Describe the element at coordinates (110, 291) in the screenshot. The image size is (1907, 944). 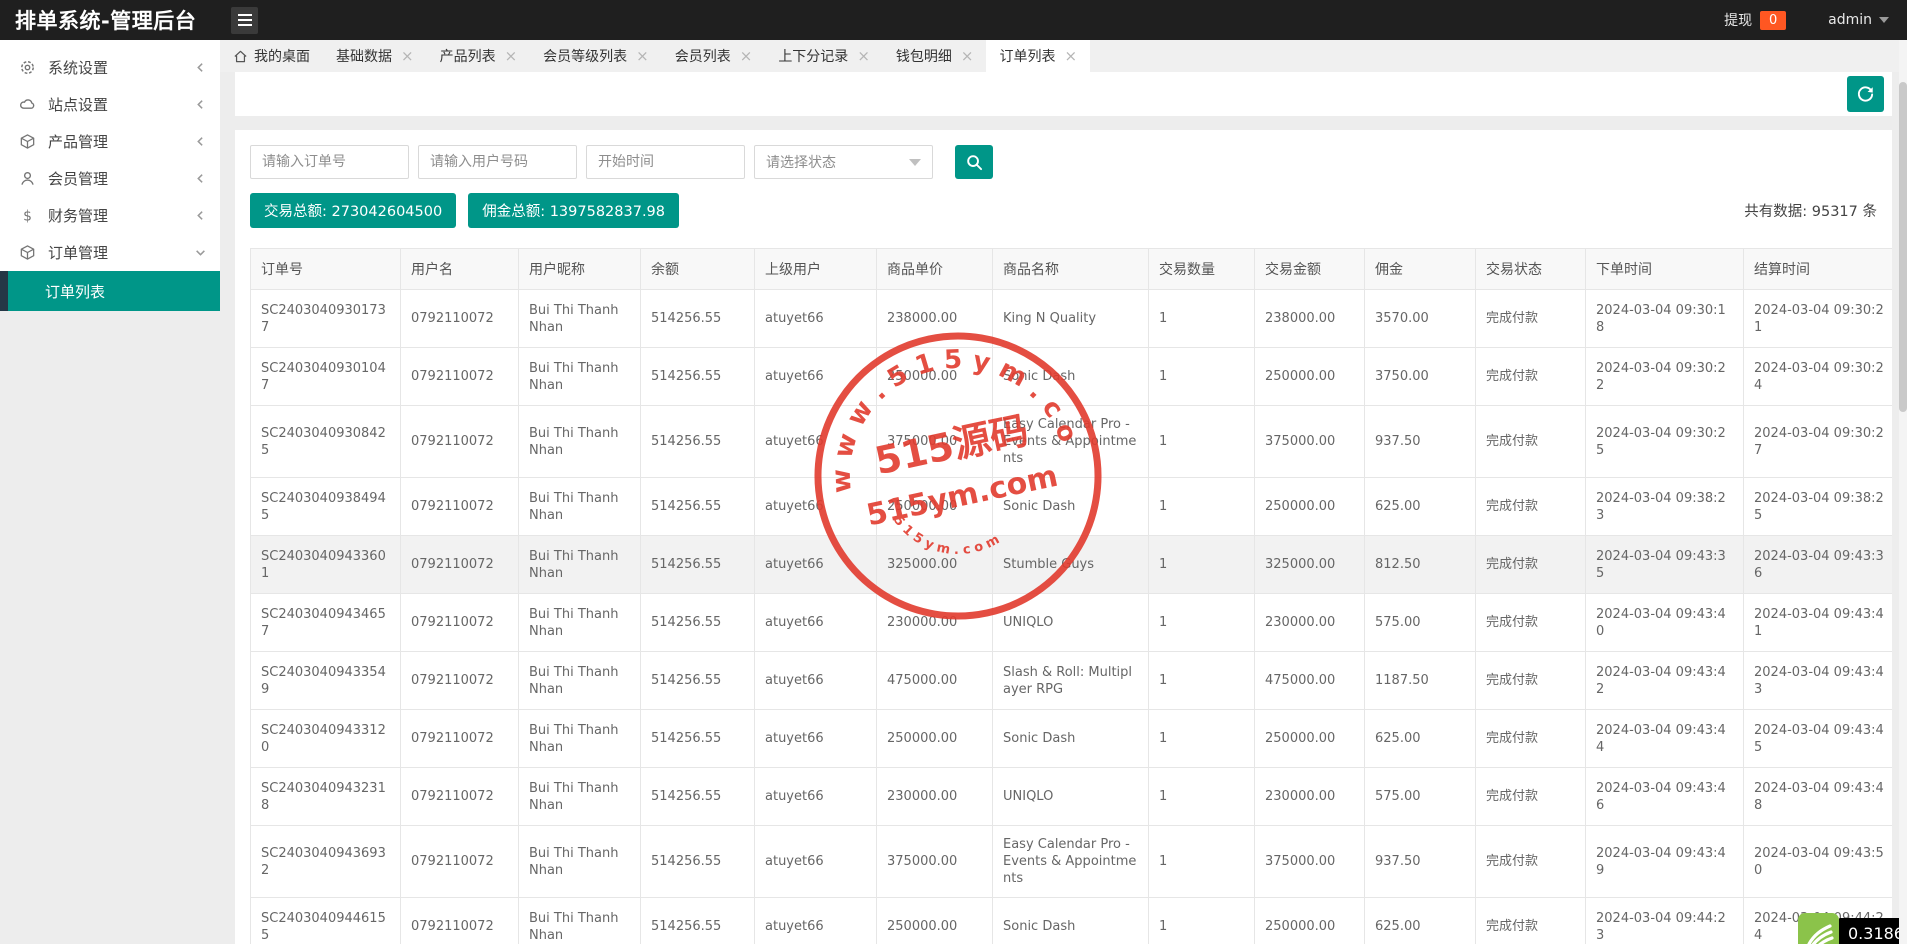
I see `sidebar-subitem-order-list-active: 订单列表` at that location.